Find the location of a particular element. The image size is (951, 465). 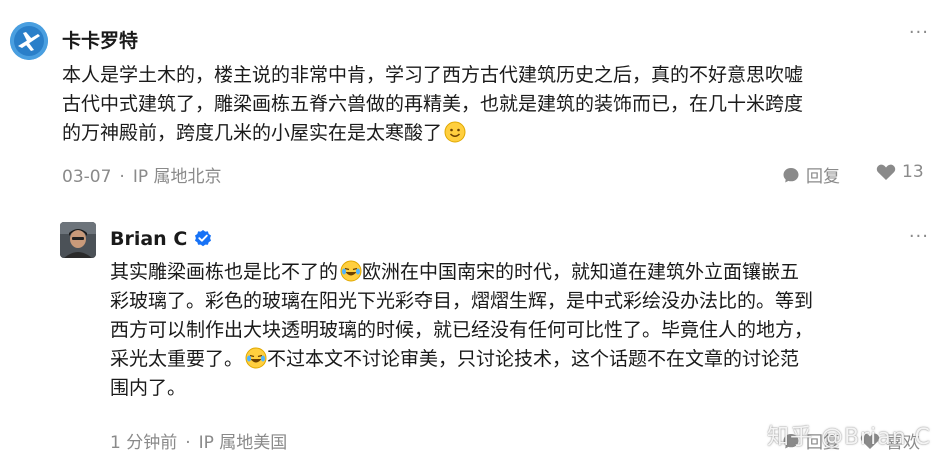

comment-line-text: 其实雕梁画栋也是比不了的 is located at coordinates (224, 272).